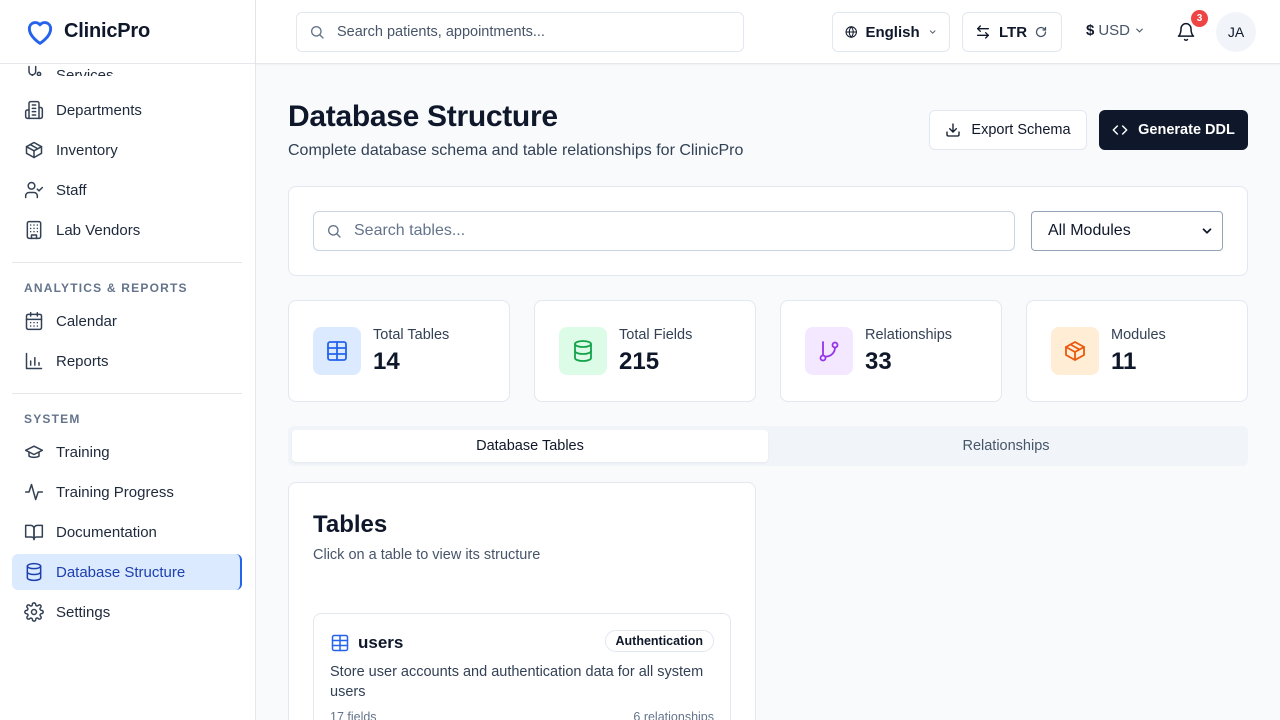 Image resolution: width=1280 pixels, height=720 pixels. I want to click on view-tabs: Database Tables Relationships, so click(768, 446).